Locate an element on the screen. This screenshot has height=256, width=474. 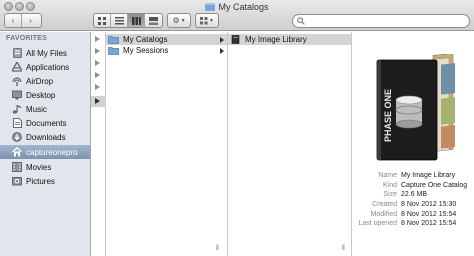
column-view-button is located at coordinates (136, 20).